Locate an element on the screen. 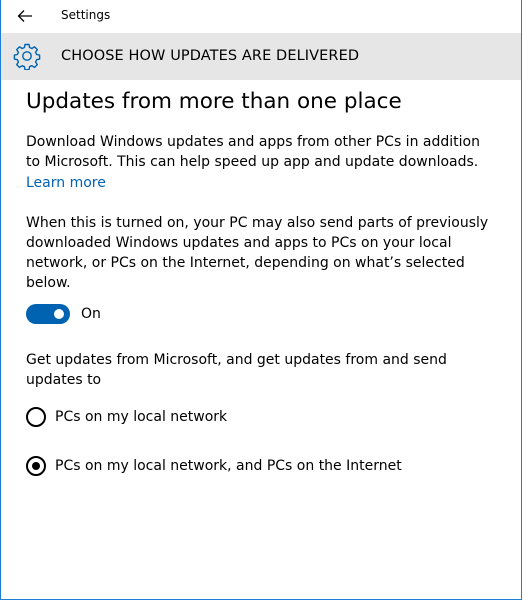 This screenshot has width=523, height=601. back-button is located at coordinates (25, 16).